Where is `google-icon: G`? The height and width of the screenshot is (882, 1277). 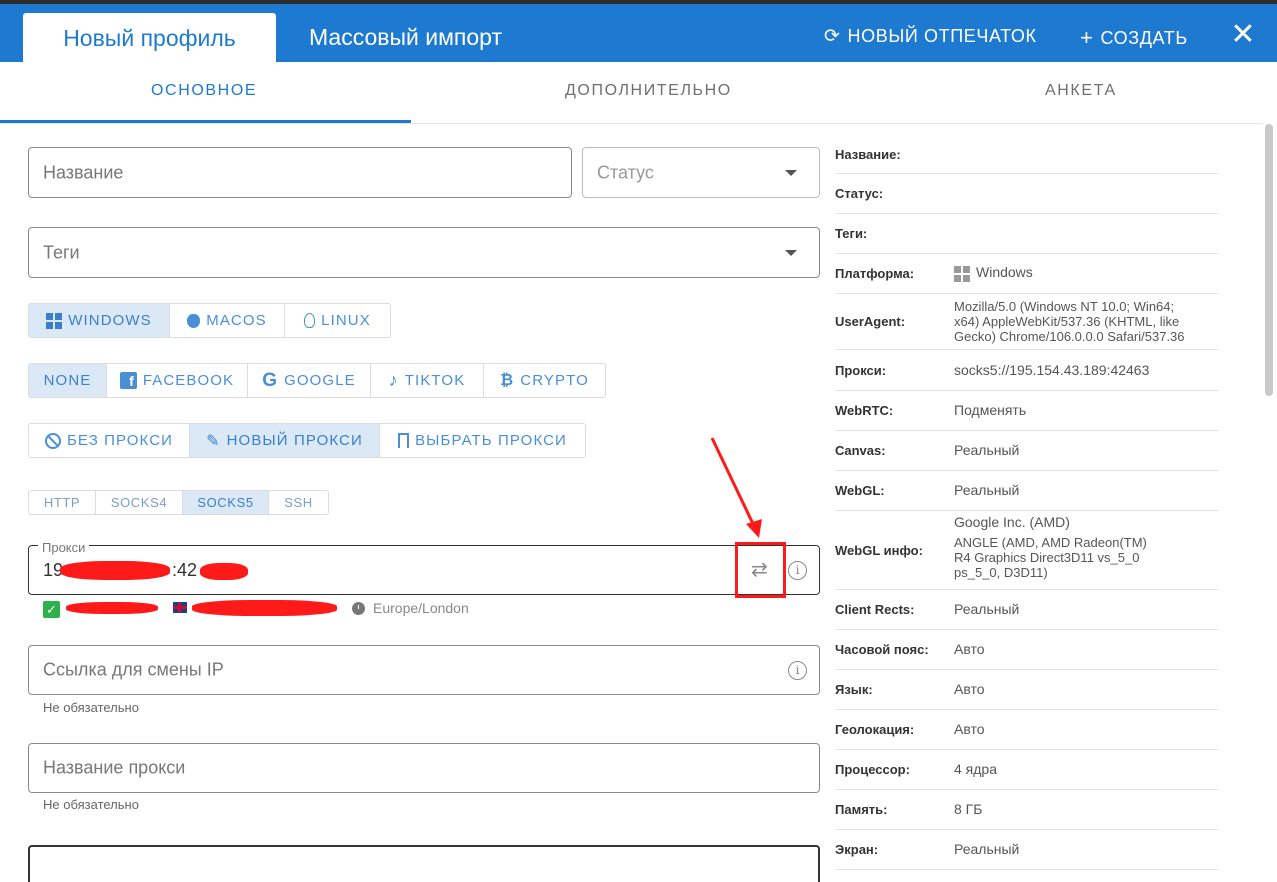
google-icon: G is located at coordinates (270, 380).